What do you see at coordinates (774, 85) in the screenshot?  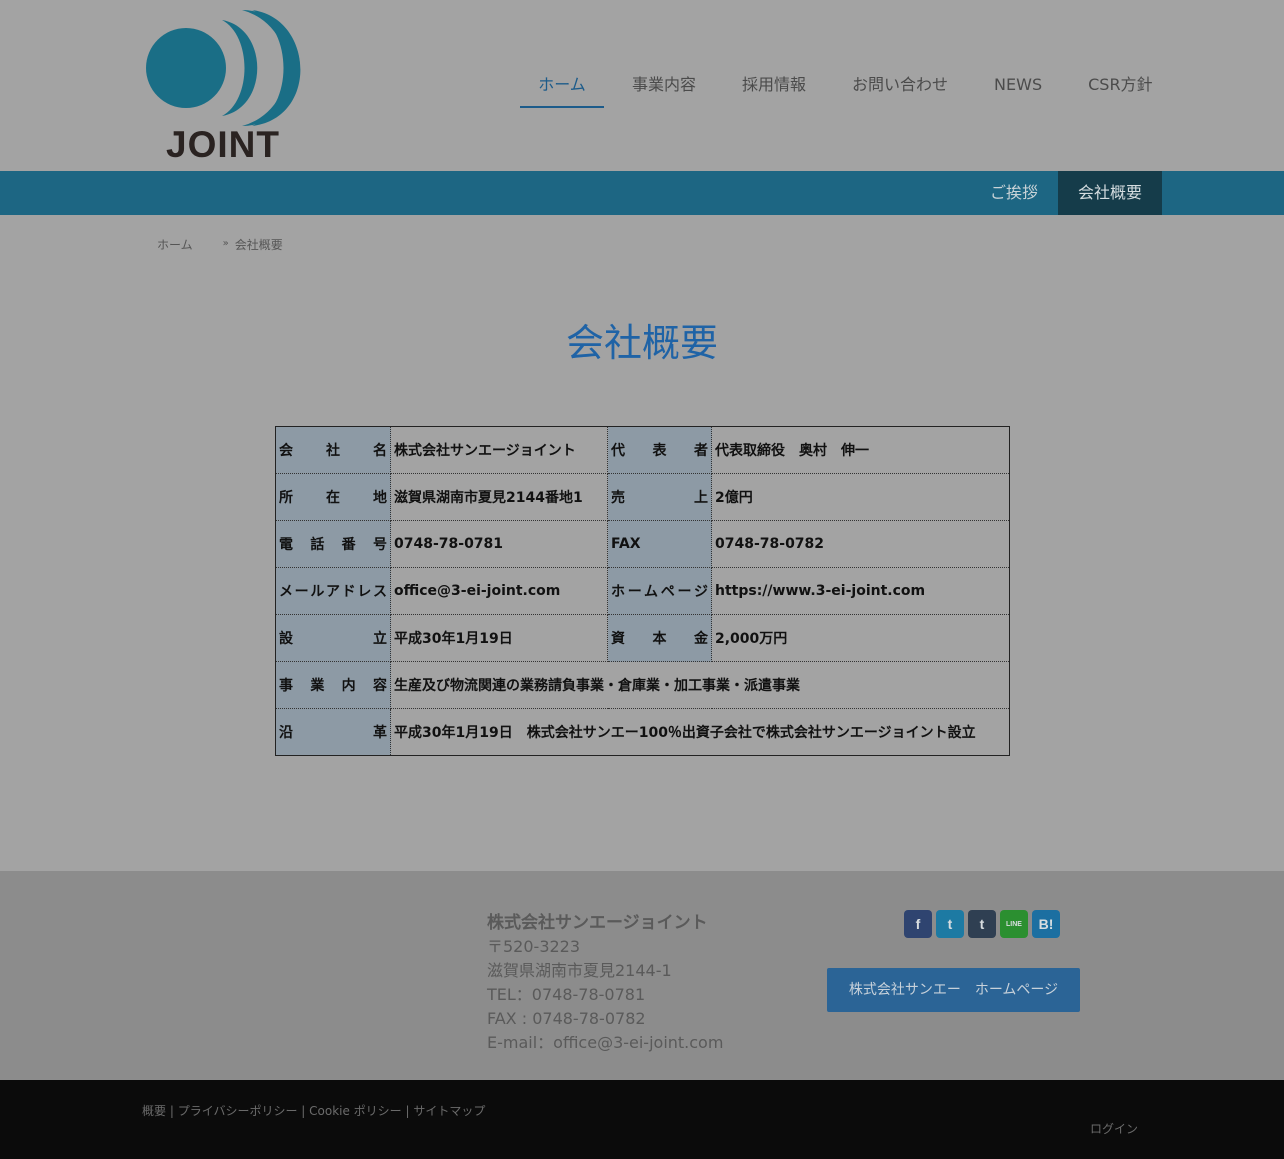 I see `nav-item-recruit: 採用情報` at bounding box center [774, 85].